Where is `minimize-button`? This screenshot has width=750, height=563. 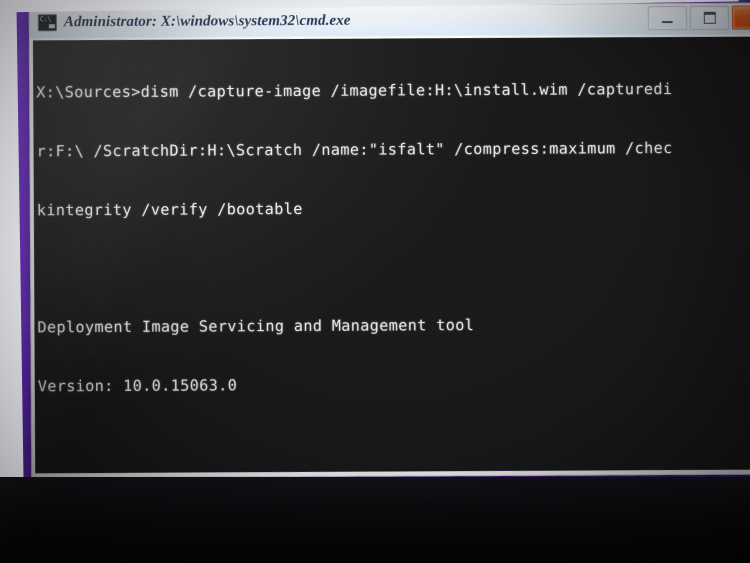 minimize-button is located at coordinates (667, 18).